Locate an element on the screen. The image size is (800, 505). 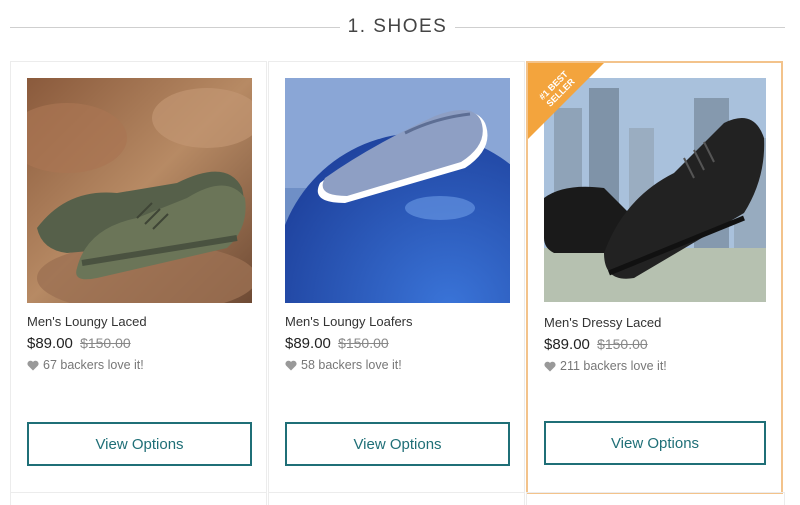
best-seller-badge: #1 BEST SELLER is located at coordinates (566, 101).